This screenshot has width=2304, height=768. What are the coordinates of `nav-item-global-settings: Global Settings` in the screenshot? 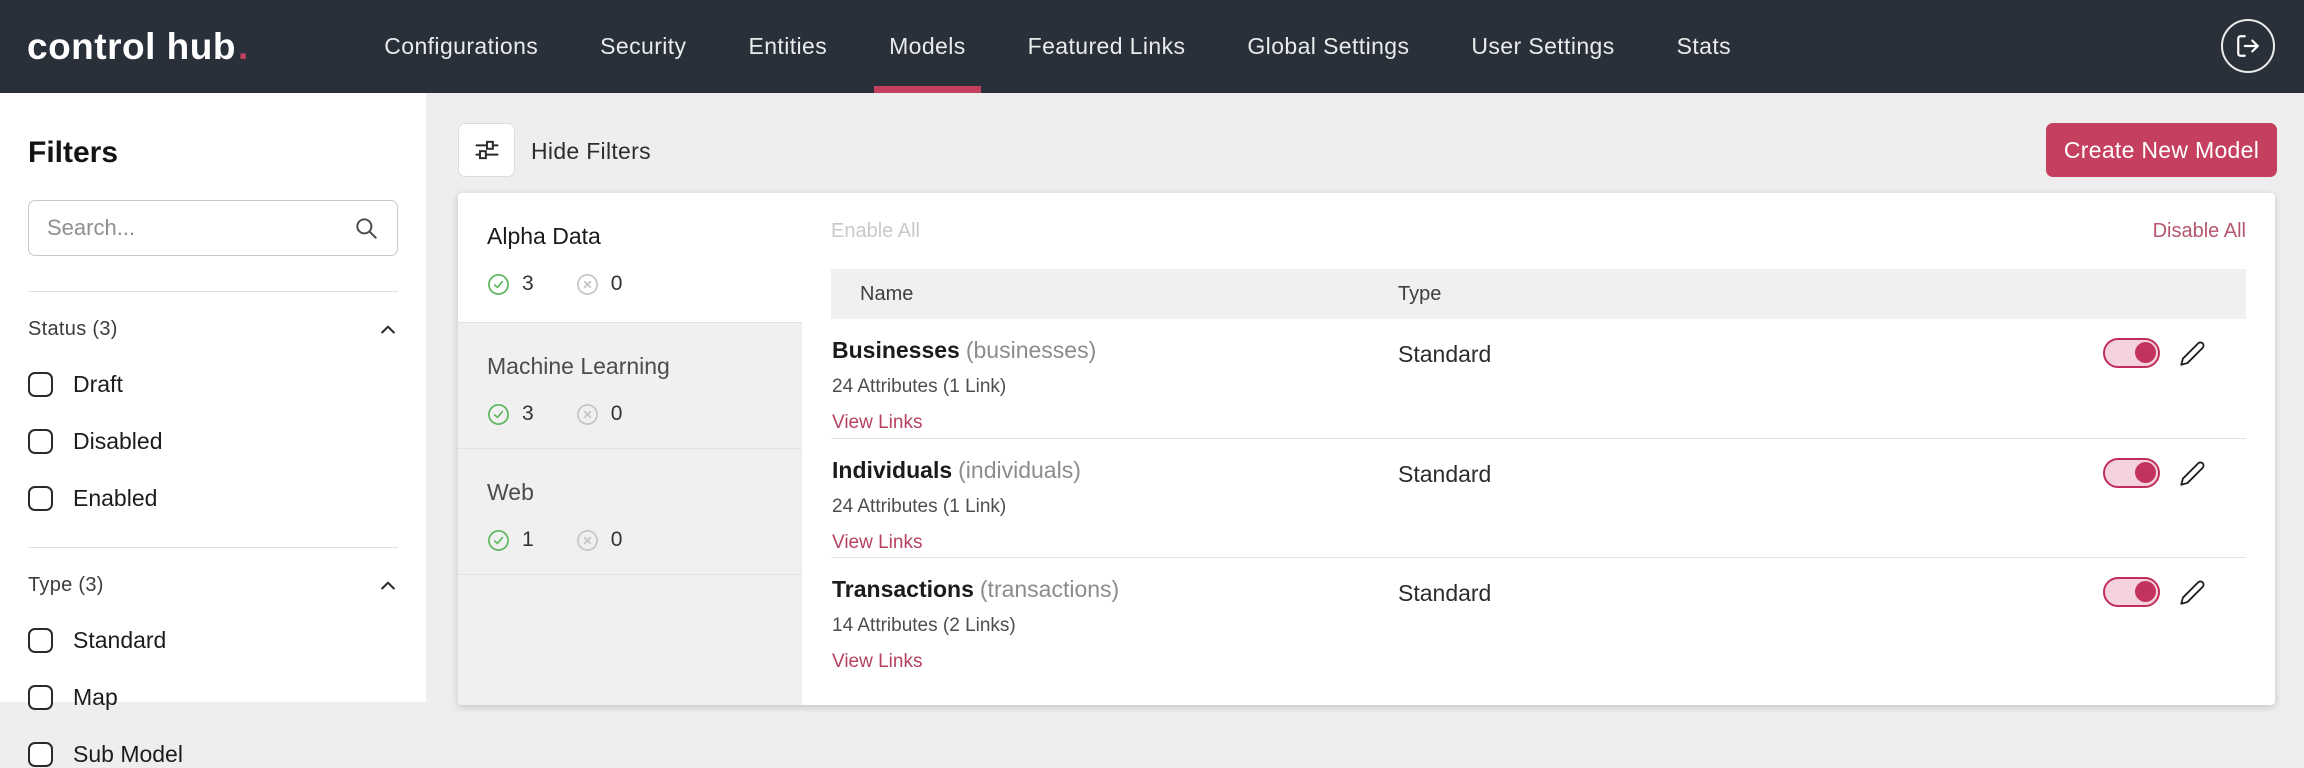 It's located at (1328, 46).